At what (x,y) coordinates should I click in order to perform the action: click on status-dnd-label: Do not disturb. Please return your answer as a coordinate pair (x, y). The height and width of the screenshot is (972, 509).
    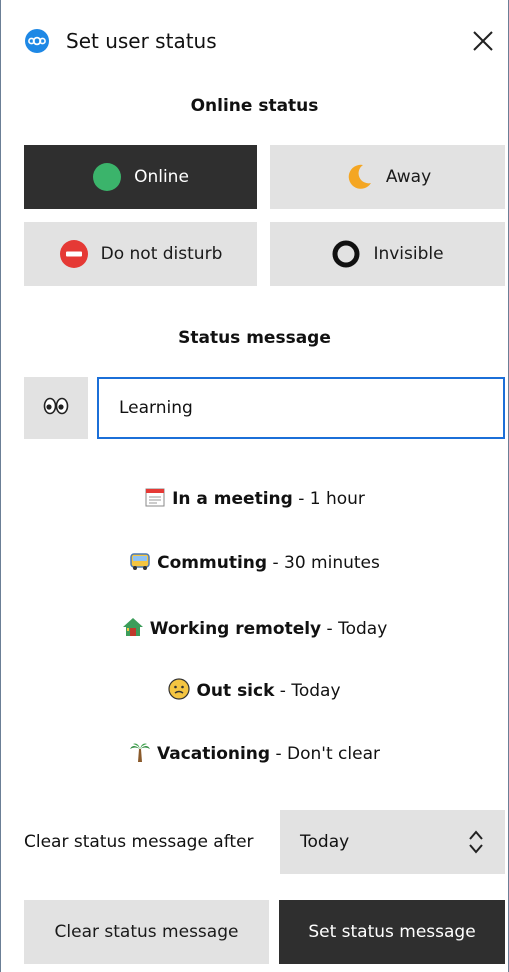
    Looking at the image, I should click on (161, 254).